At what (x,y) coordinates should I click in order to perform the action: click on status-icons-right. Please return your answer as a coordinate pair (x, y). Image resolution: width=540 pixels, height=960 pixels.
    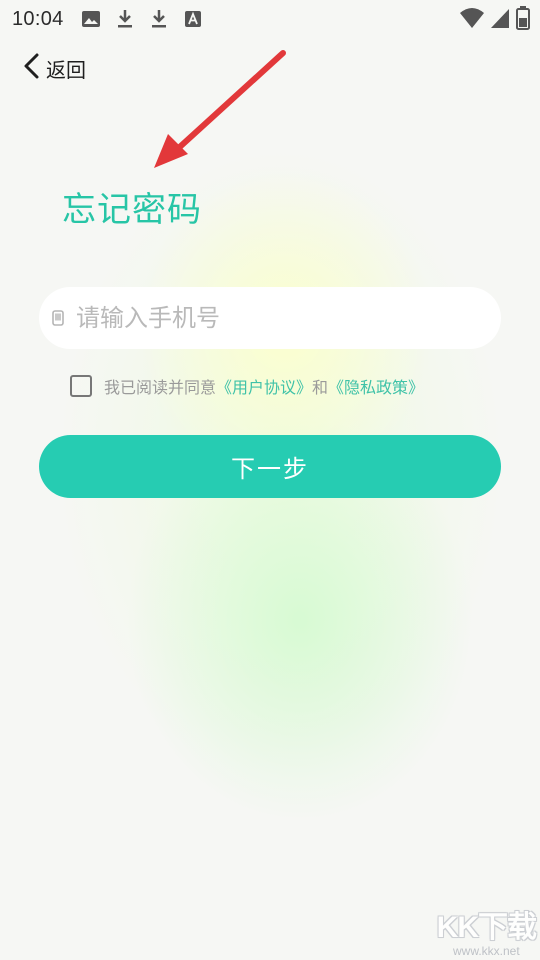
    Looking at the image, I should click on (495, 20).